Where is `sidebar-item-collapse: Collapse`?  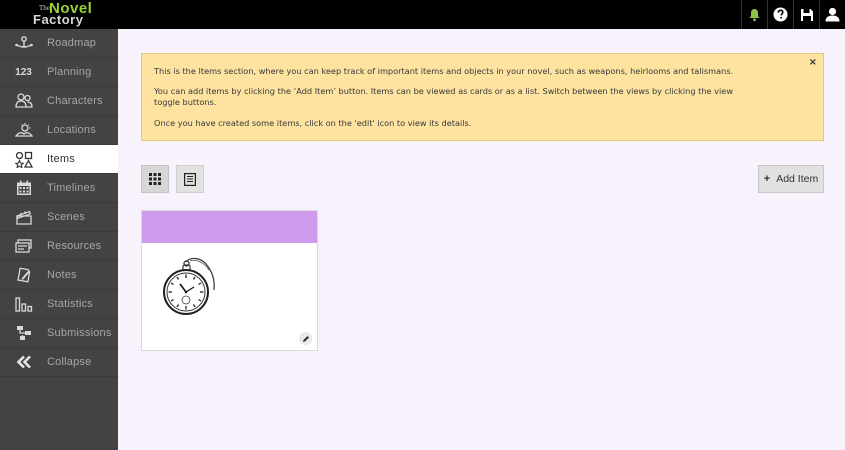 sidebar-item-collapse: Collapse is located at coordinates (59, 362).